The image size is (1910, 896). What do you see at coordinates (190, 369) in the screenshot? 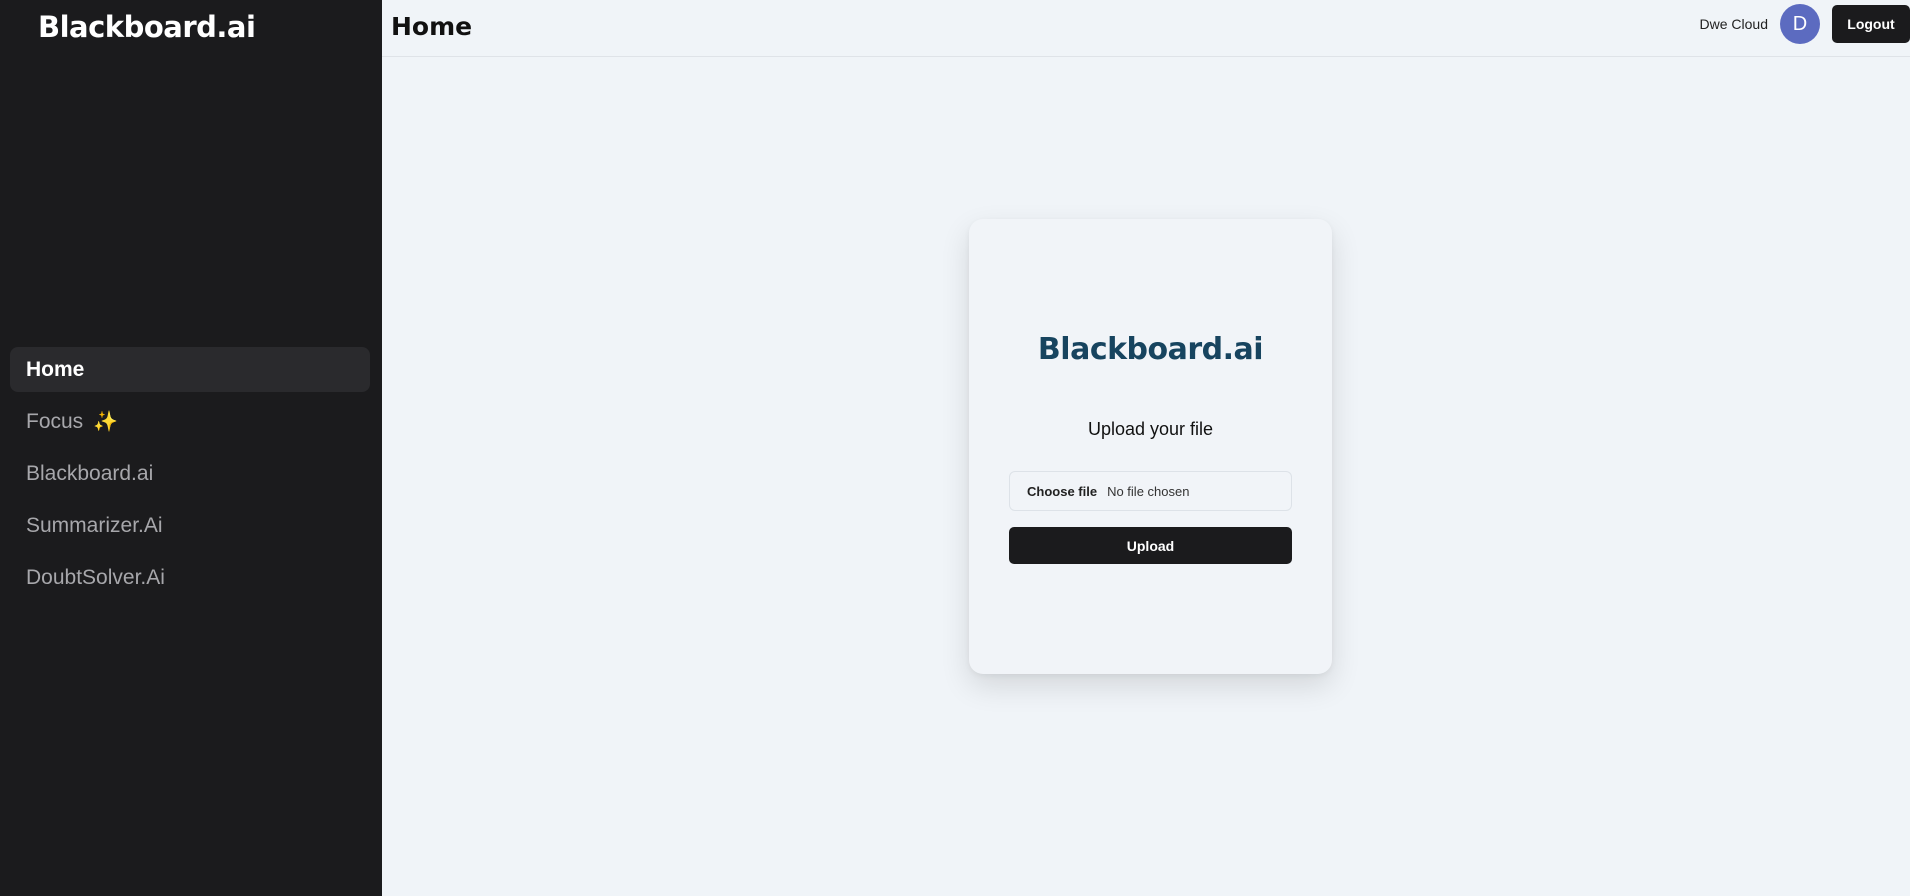
I see `sidebar-item-home: Home` at bounding box center [190, 369].